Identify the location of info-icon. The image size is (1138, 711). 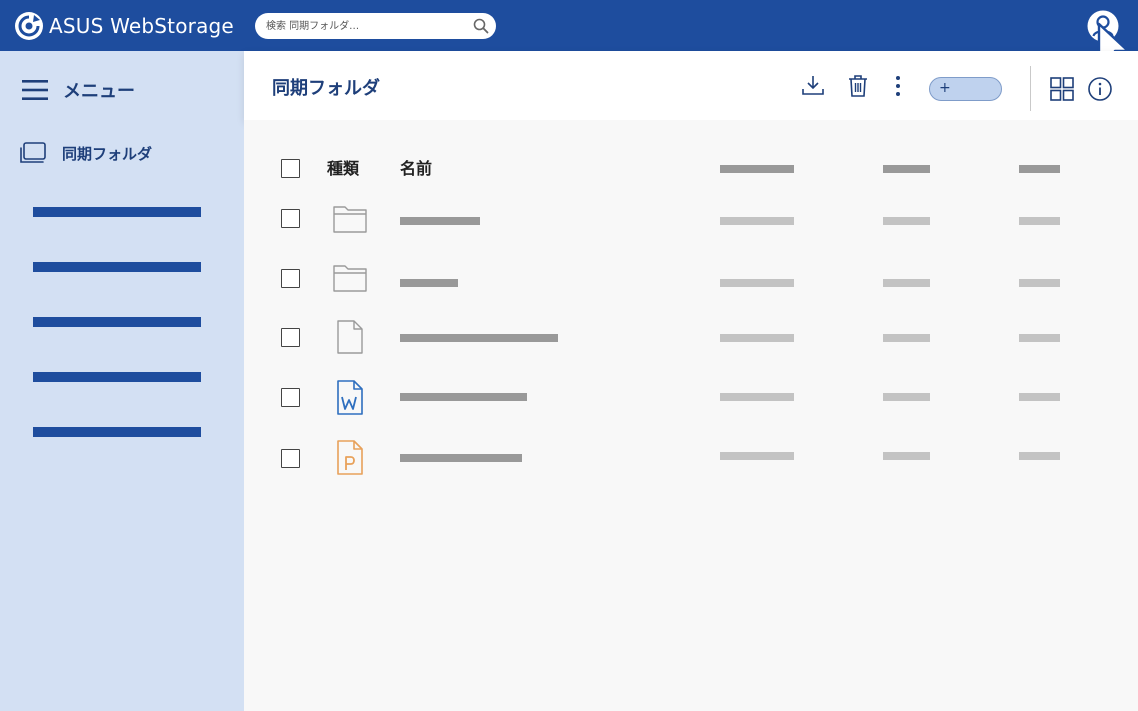
(1100, 89).